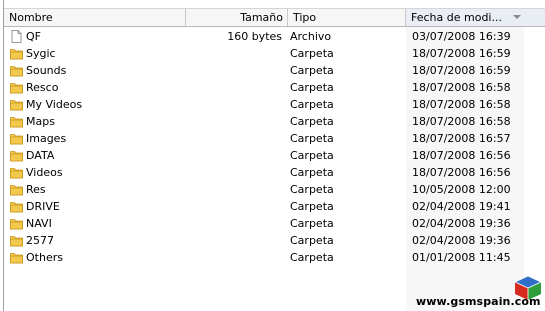 This screenshot has height=311, width=545. What do you see at coordinates (274, 206) in the screenshot?
I see `file-row: DRIVE Carpeta 02/04/2008 19:41` at bounding box center [274, 206].